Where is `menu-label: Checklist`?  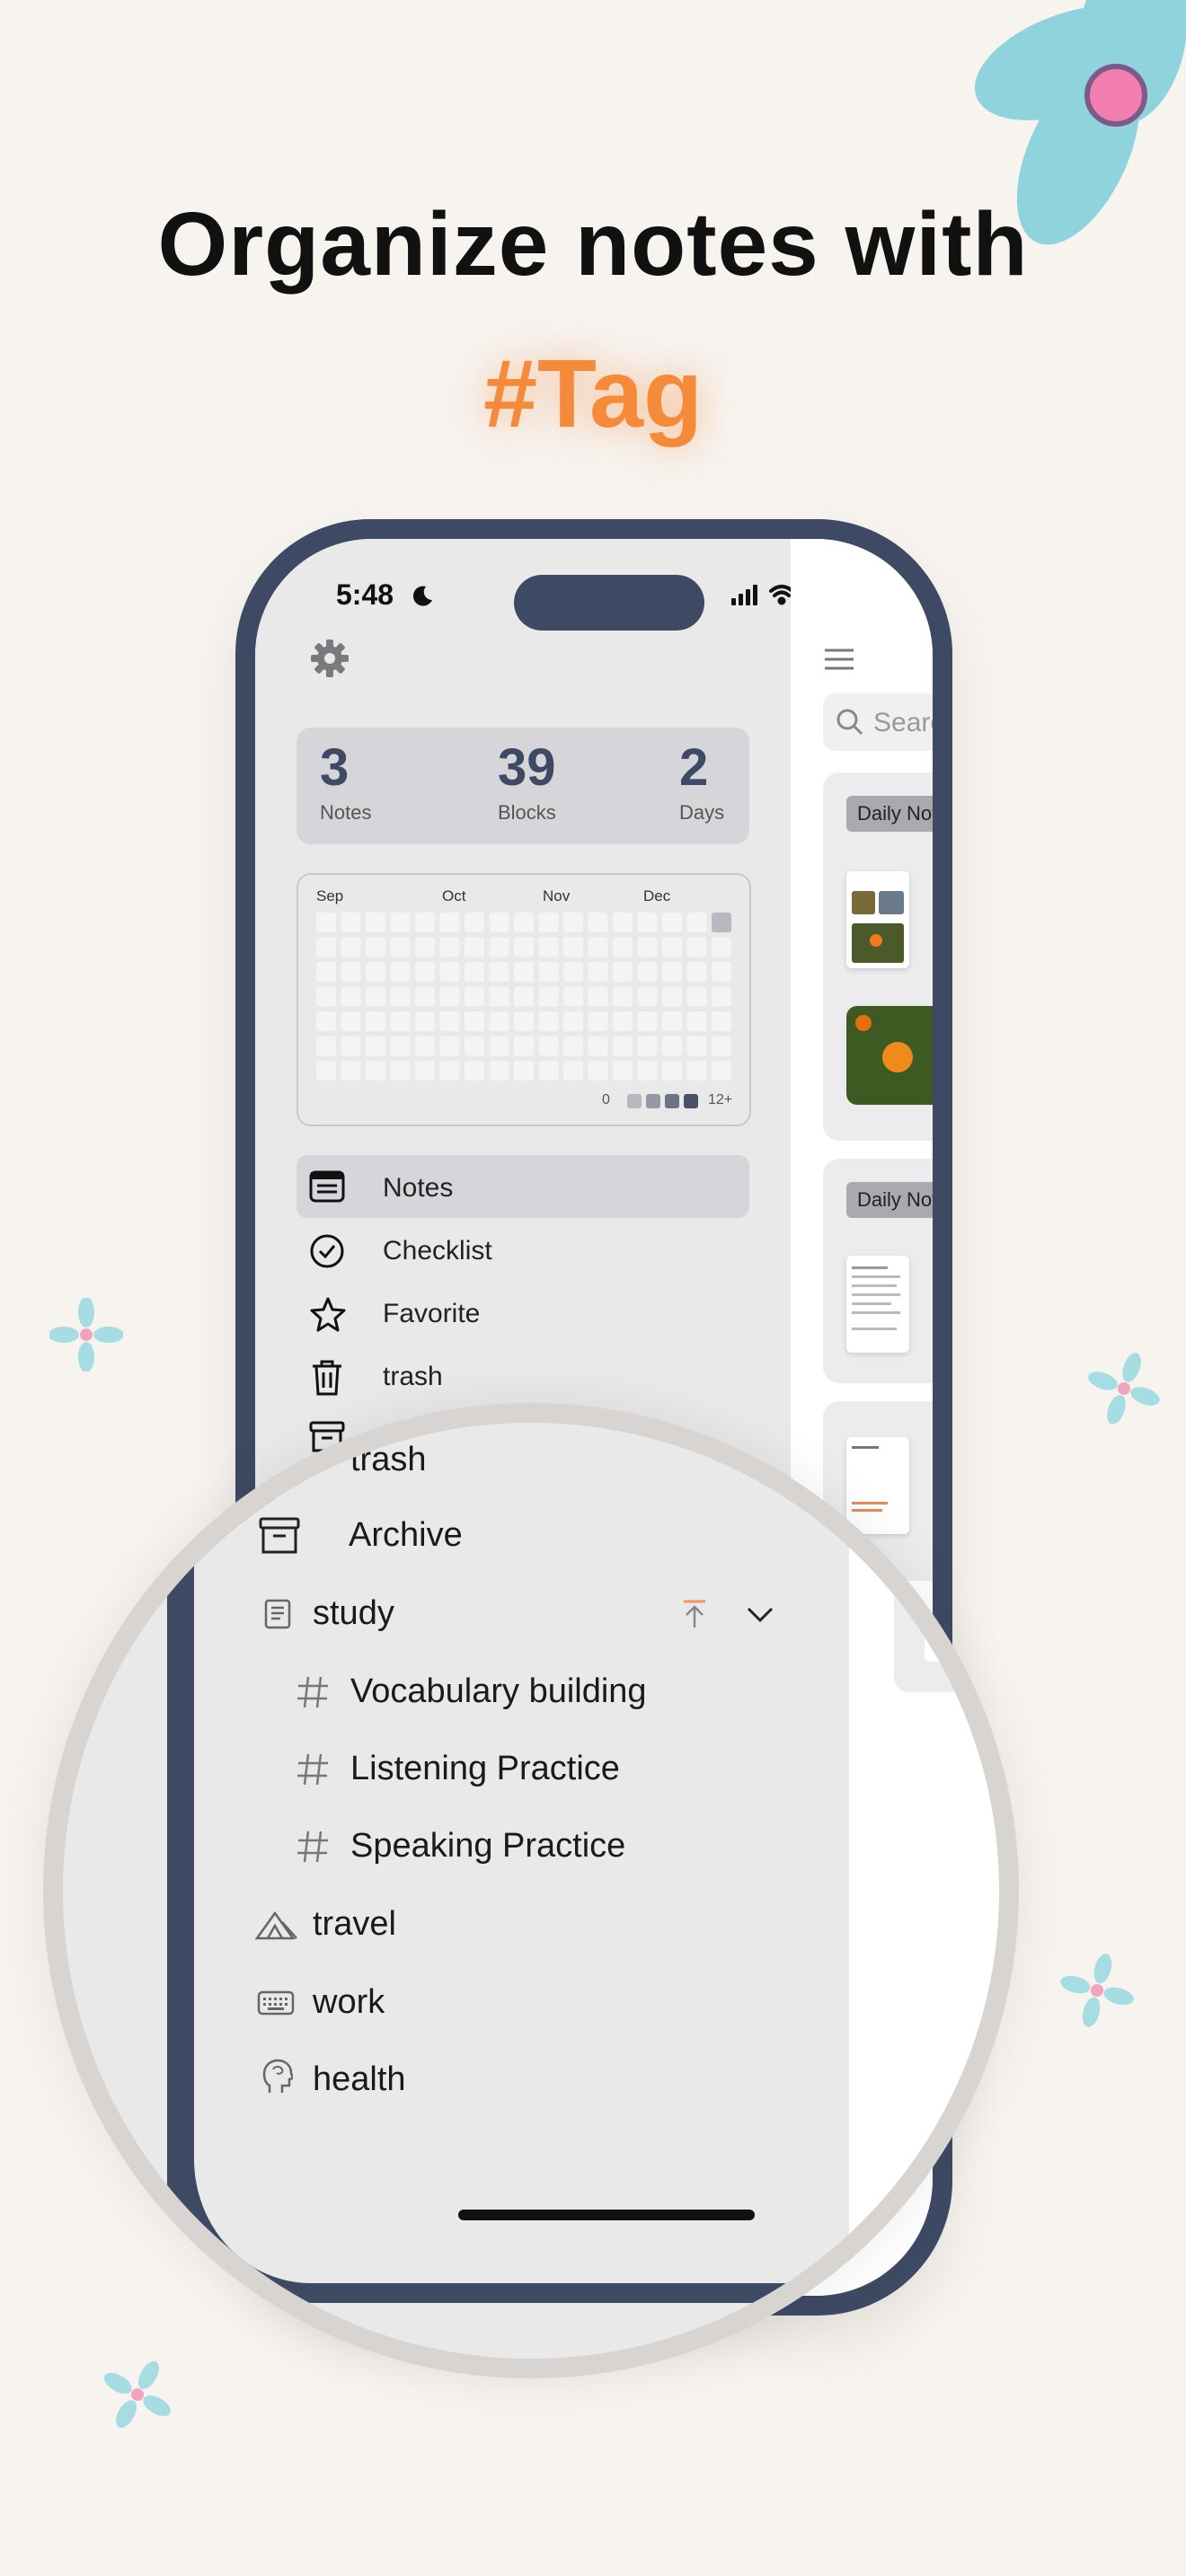
menu-label: Checklist is located at coordinates (437, 1251).